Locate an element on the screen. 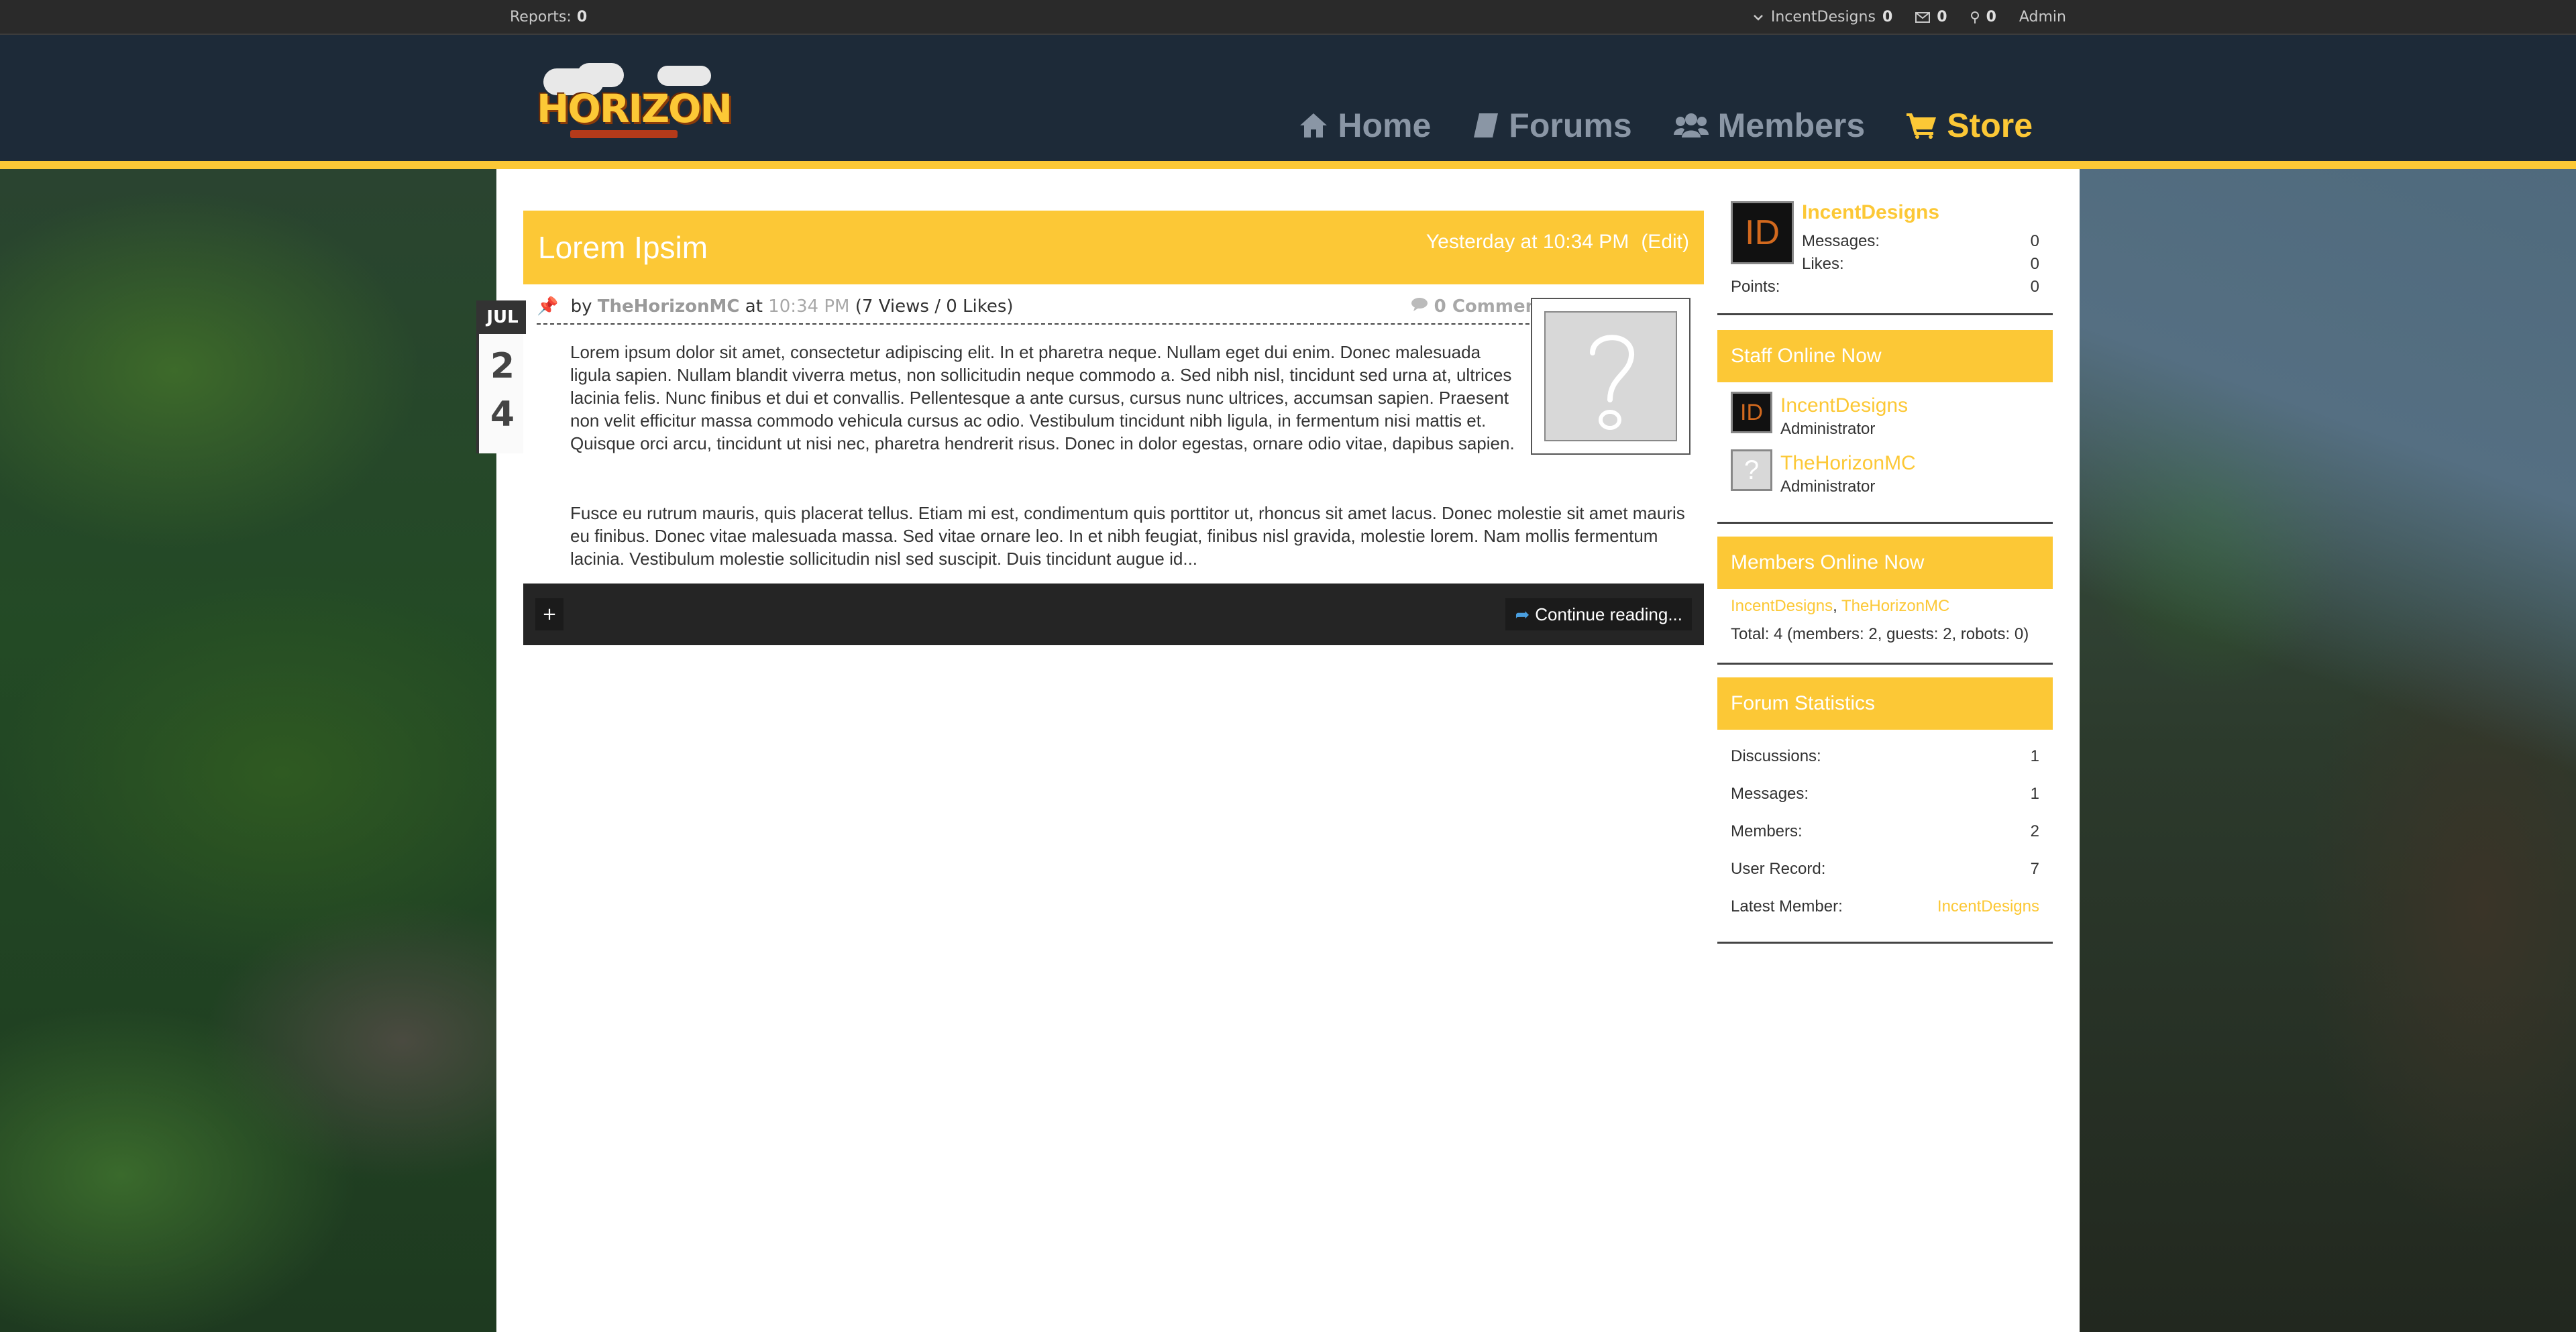  alerts-count: 0 is located at coordinates (1991, 17).